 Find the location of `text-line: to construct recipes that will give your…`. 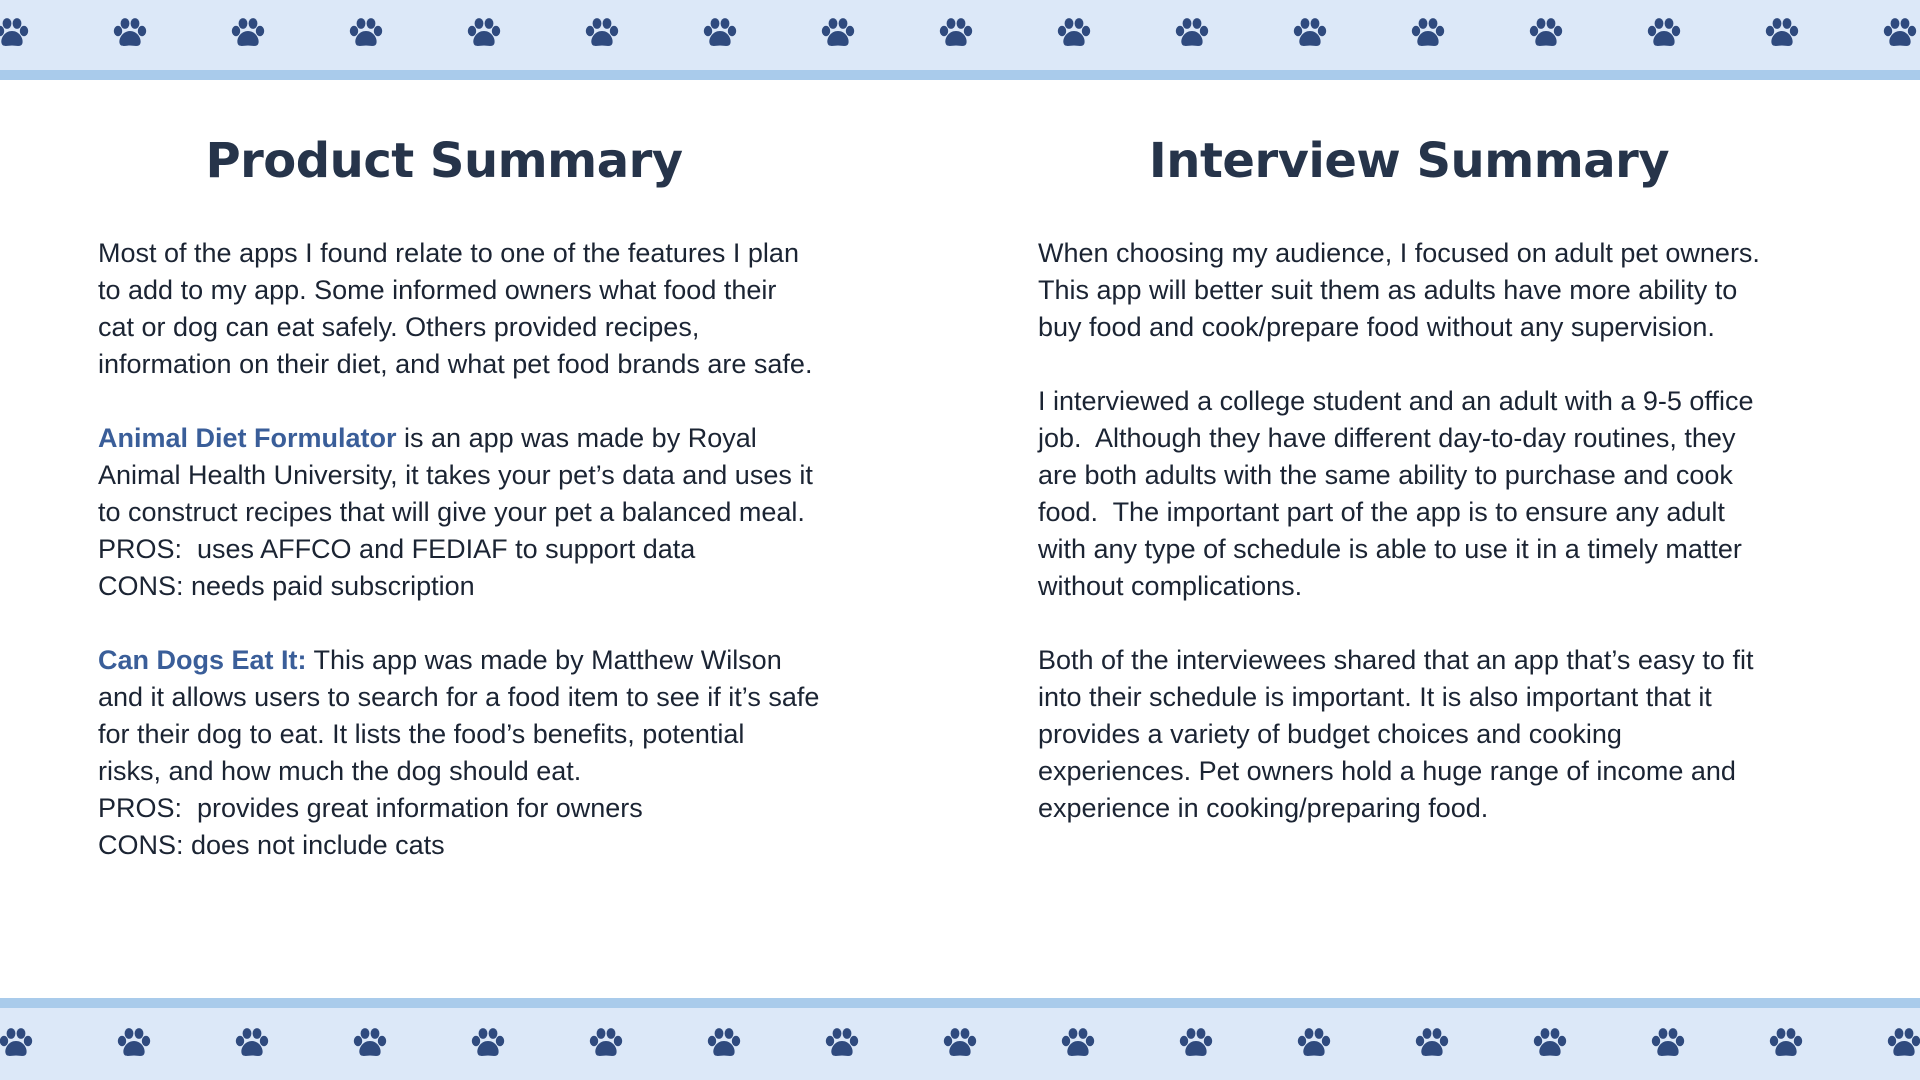

text-line: to construct recipes that will give your… is located at coordinates (451, 512).